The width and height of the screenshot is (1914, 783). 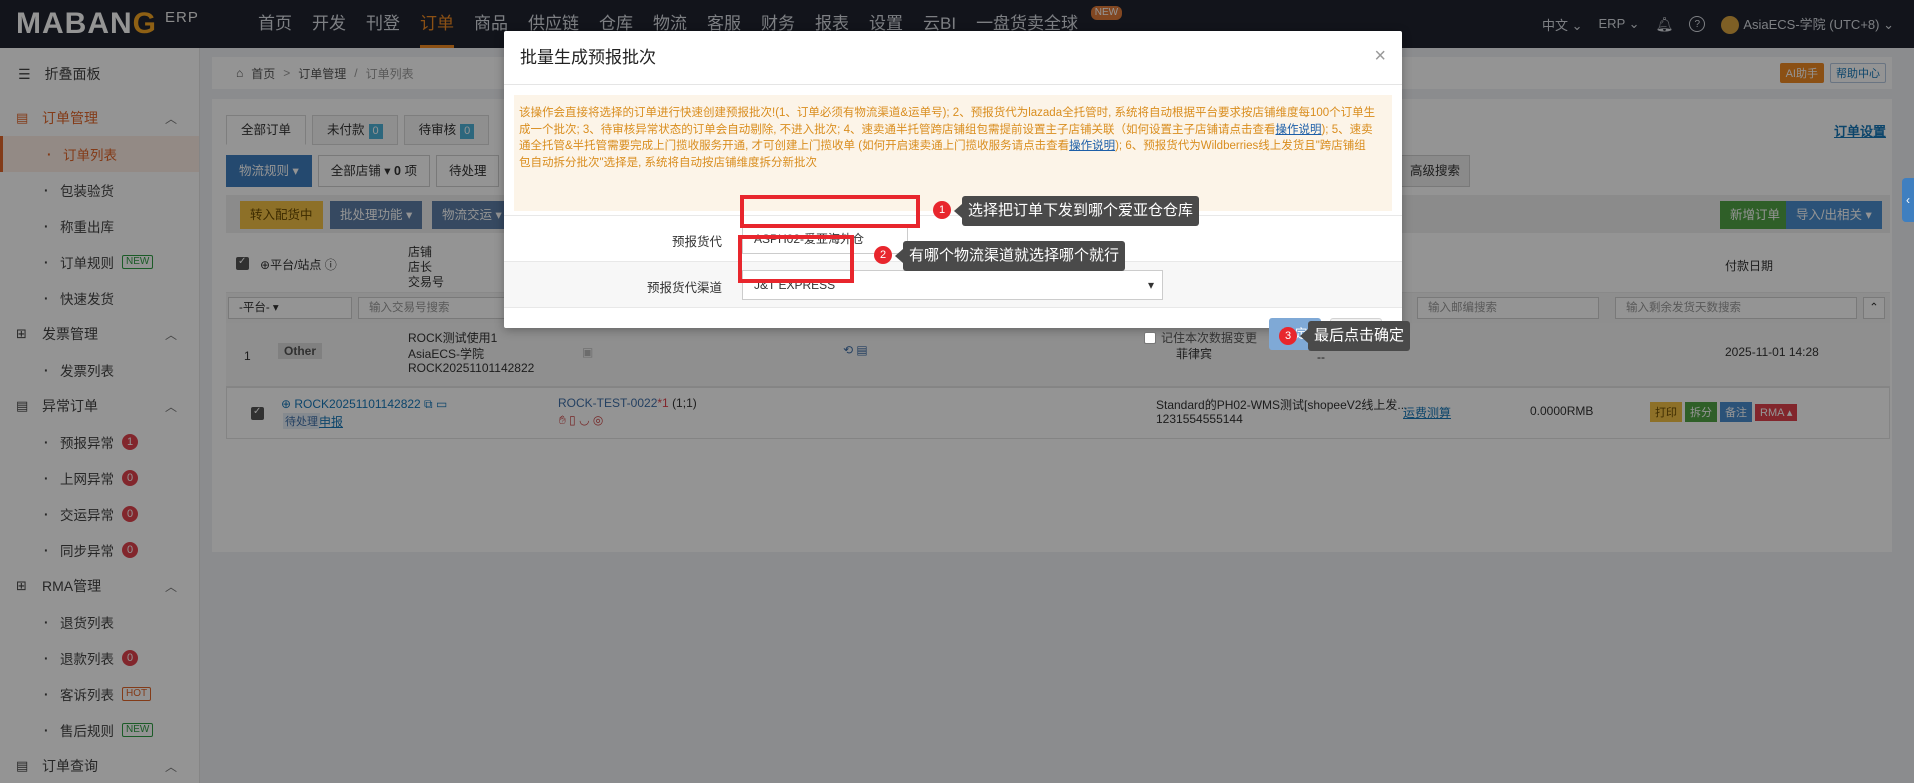 I want to click on caret-down-icon: ▾, so click(x=1150, y=285).